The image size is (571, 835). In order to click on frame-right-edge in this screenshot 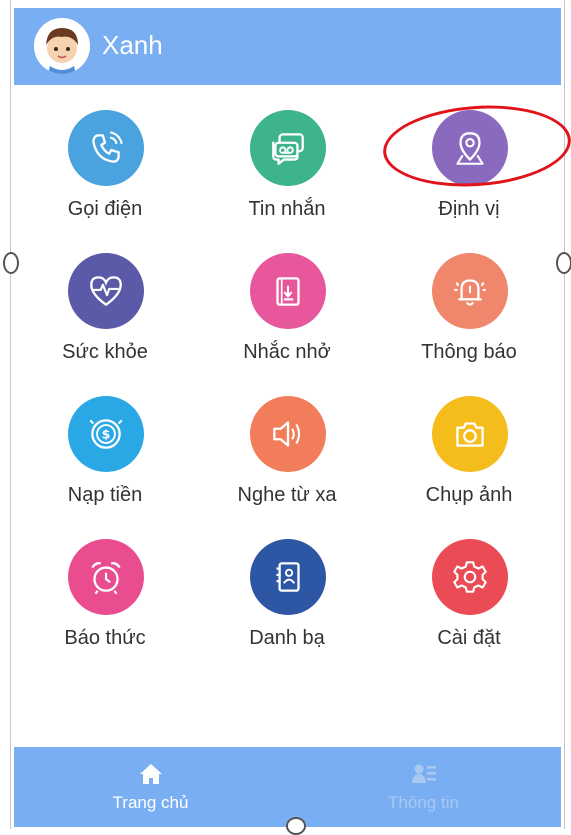, I will do `click(564, 414)`.